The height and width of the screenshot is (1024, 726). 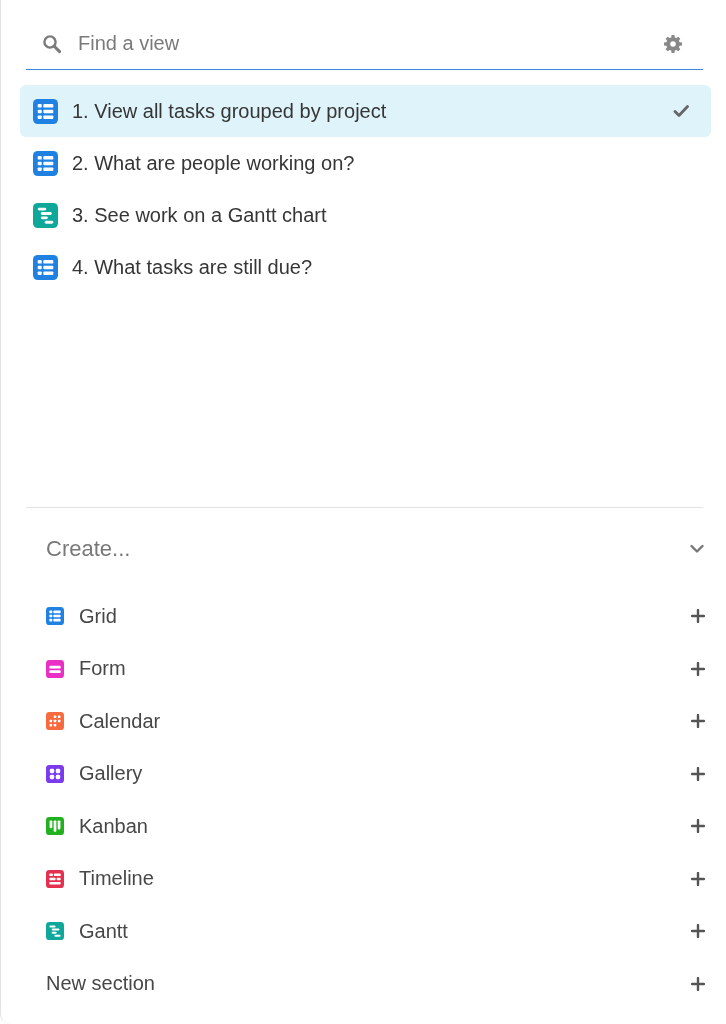 I want to click on view-list-item: 4. What tasks are still due?, so click(x=365, y=267).